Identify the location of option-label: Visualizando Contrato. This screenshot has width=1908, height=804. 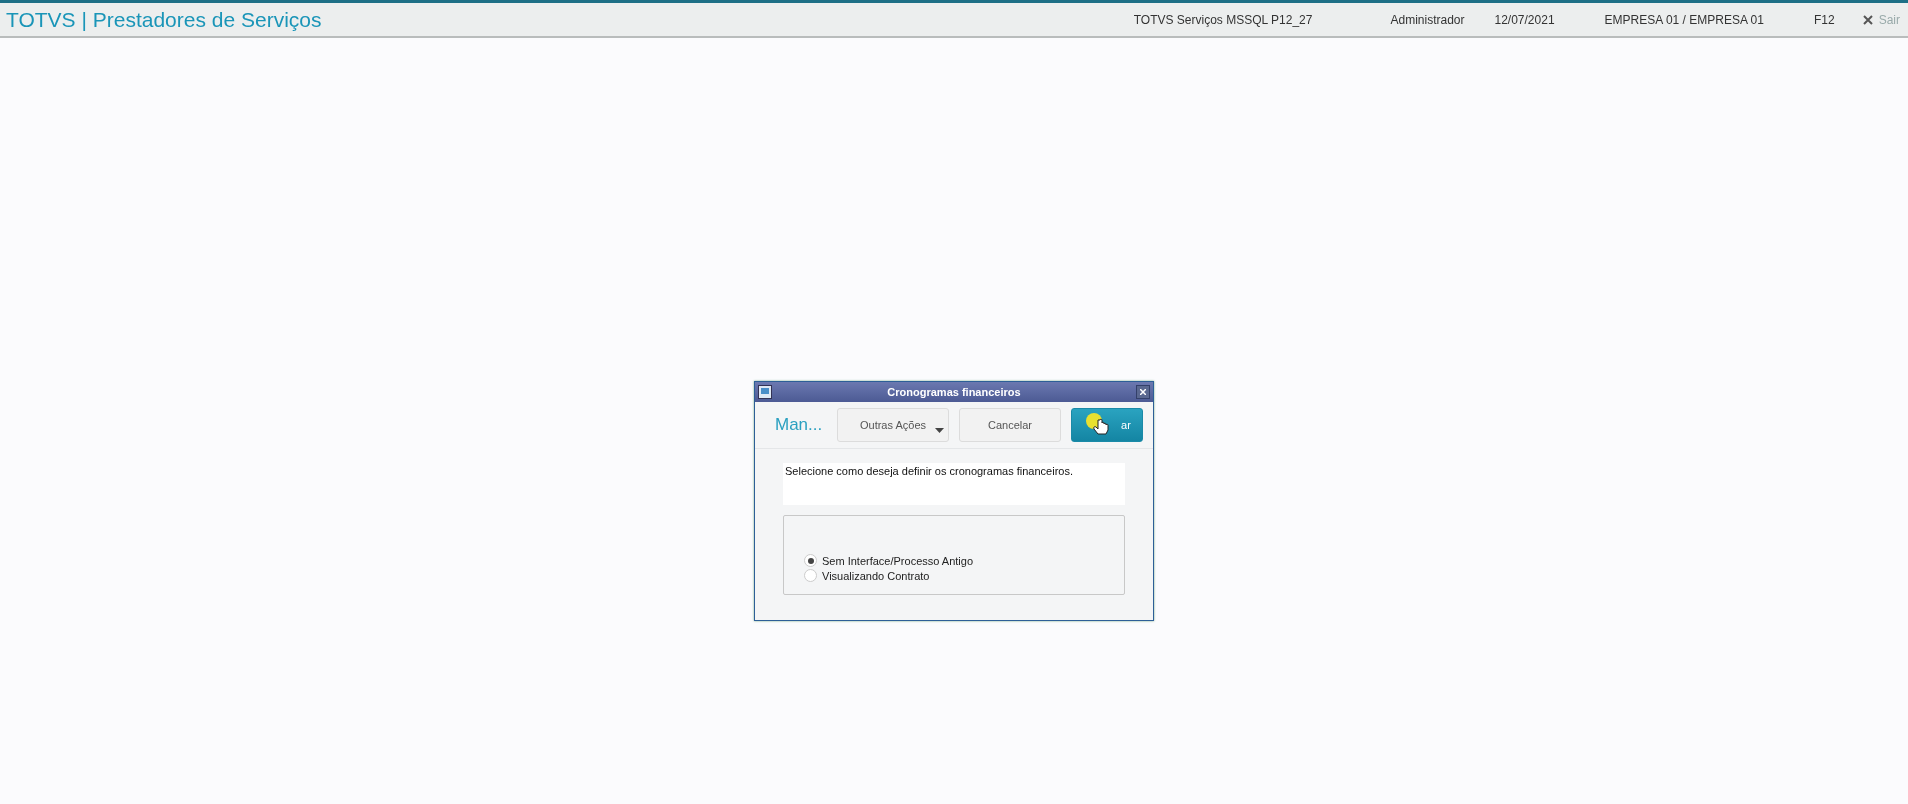
(876, 575).